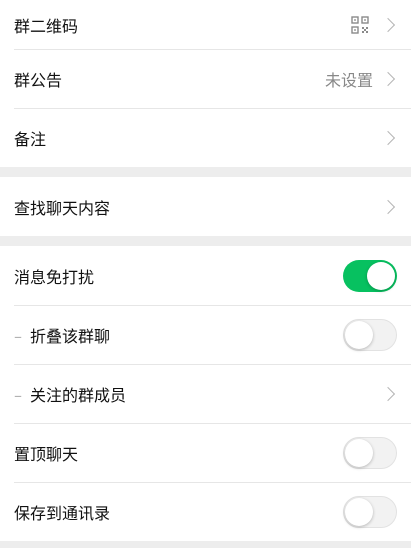 This screenshot has height=548, width=411. Describe the element at coordinates (178, 335) in the screenshot. I see `fold-label-wrap: – 折叠该群聊` at that location.